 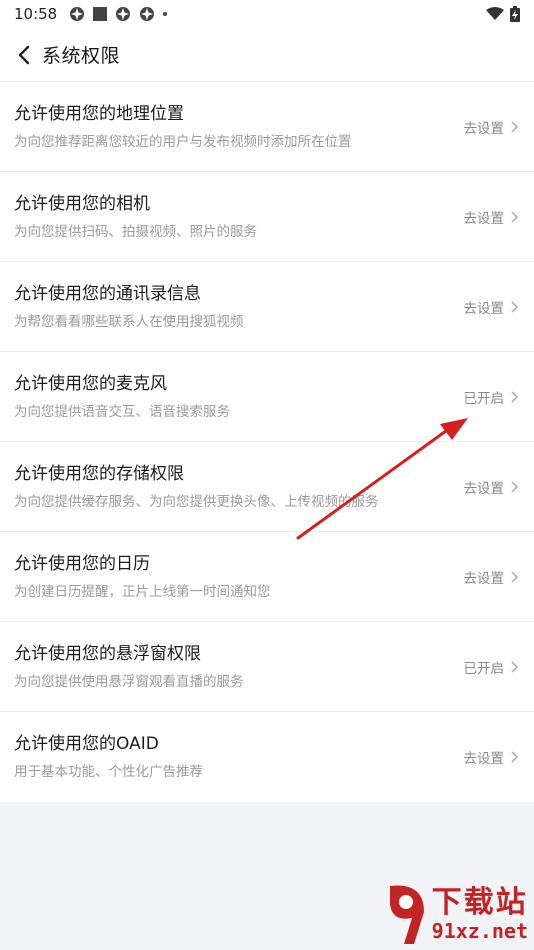 What do you see at coordinates (107, 293) in the screenshot?
I see `permission-title: 允许使用您的通讯录信息` at bounding box center [107, 293].